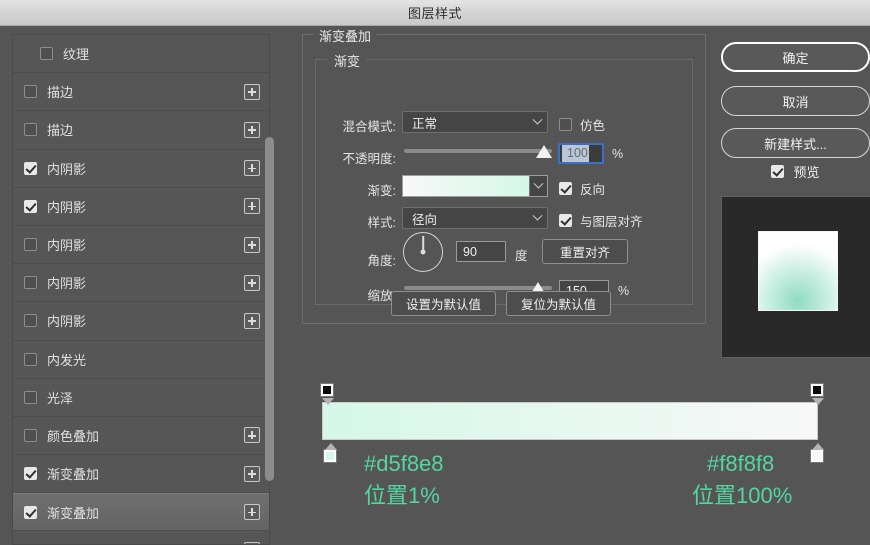  What do you see at coordinates (575, 153) in the screenshot?
I see `opacity-value: 100` at bounding box center [575, 153].